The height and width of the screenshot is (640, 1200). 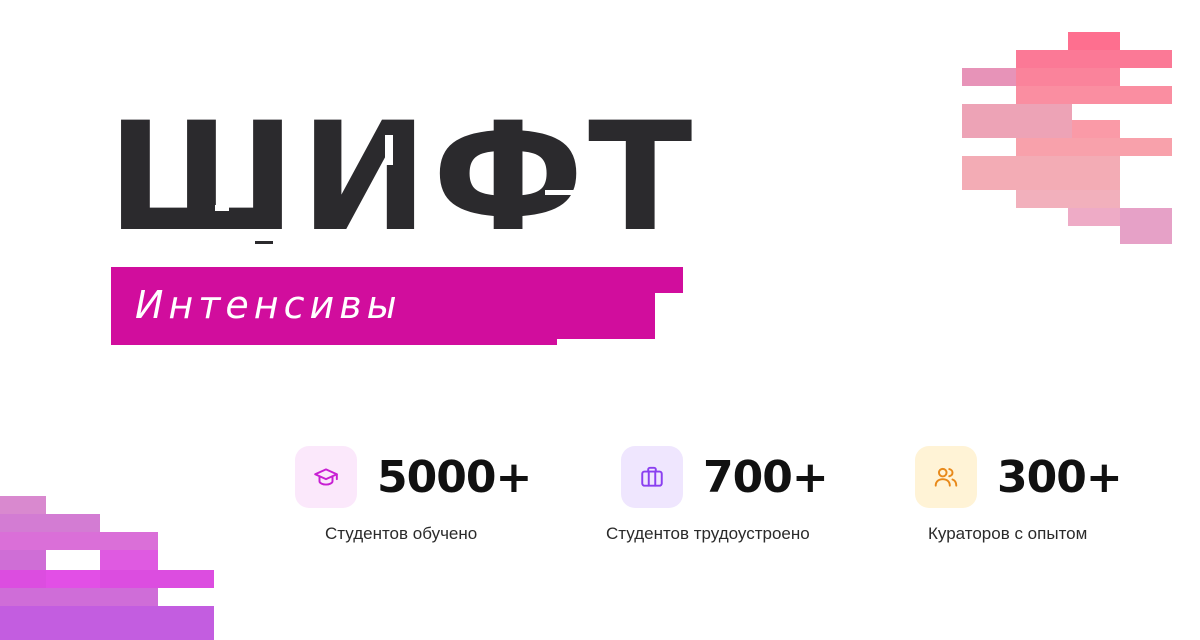 I want to click on stat-value: 5000+, so click(x=454, y=477).